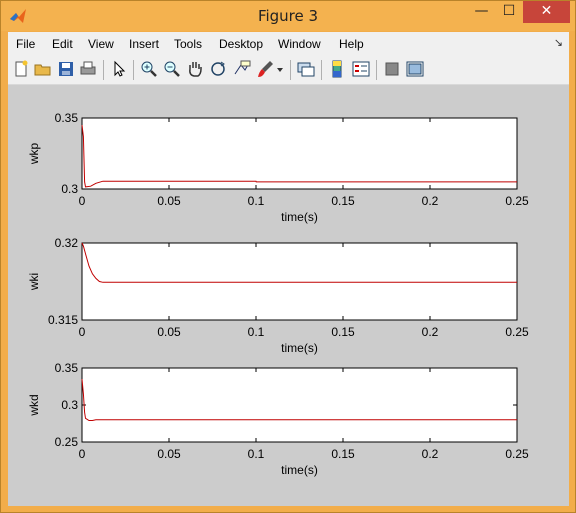 The image size is (576, 513). Describe the element at coordinates (218, 69) in the screenshot. I see `rotate-3d-icon` at that location.